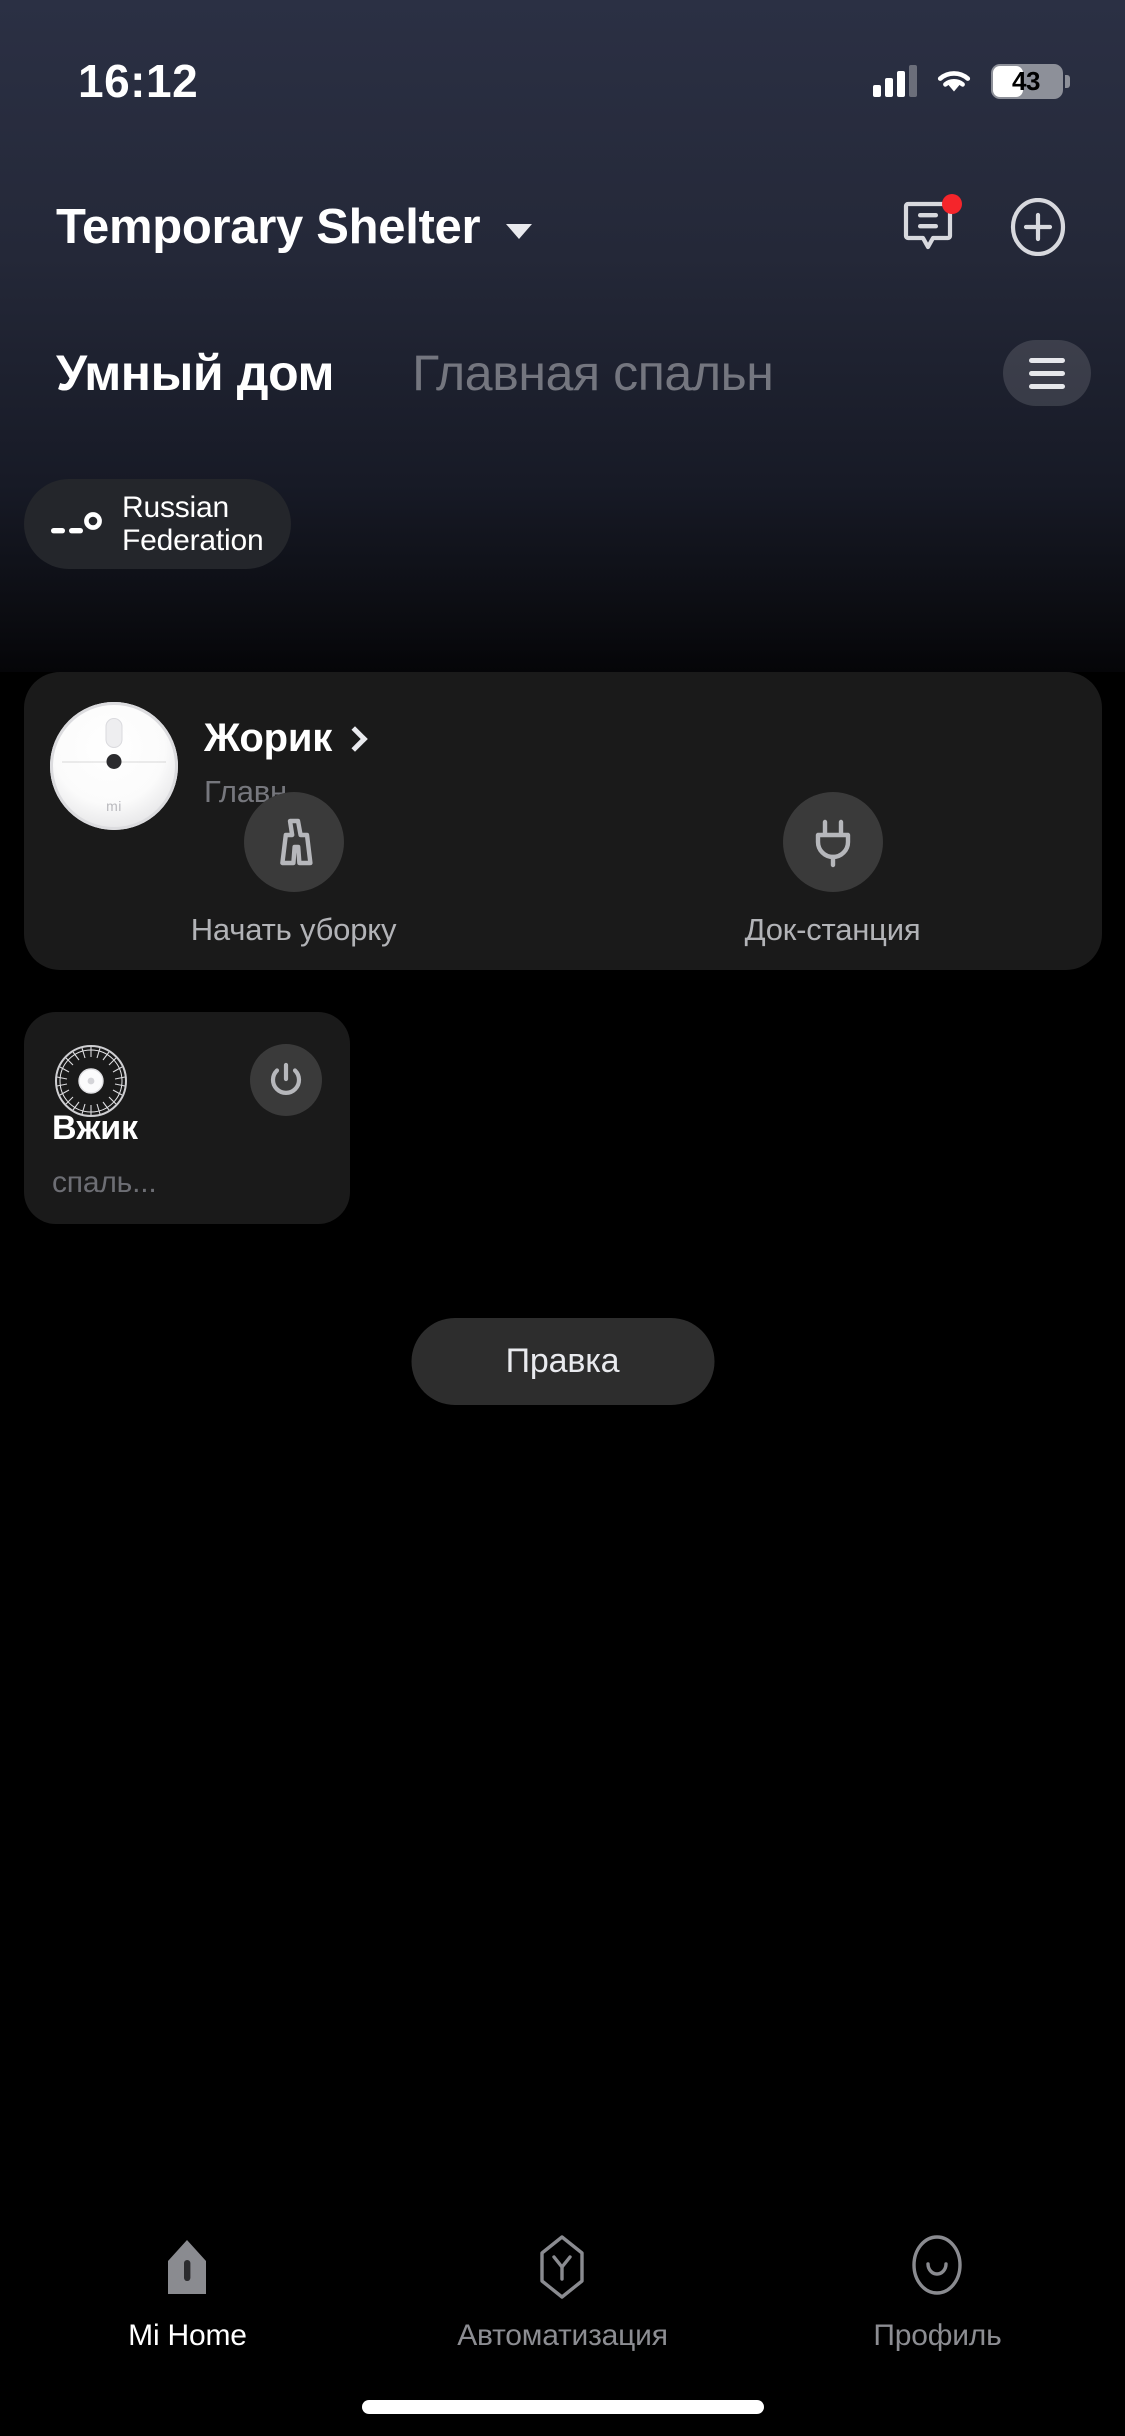 This screenshot has width=1125, height=2436. What do you see at coordinates (293, 929) in the screenshot?
I see `start-cleaning-label: Начать уборку` at bounding box center [293, 929].